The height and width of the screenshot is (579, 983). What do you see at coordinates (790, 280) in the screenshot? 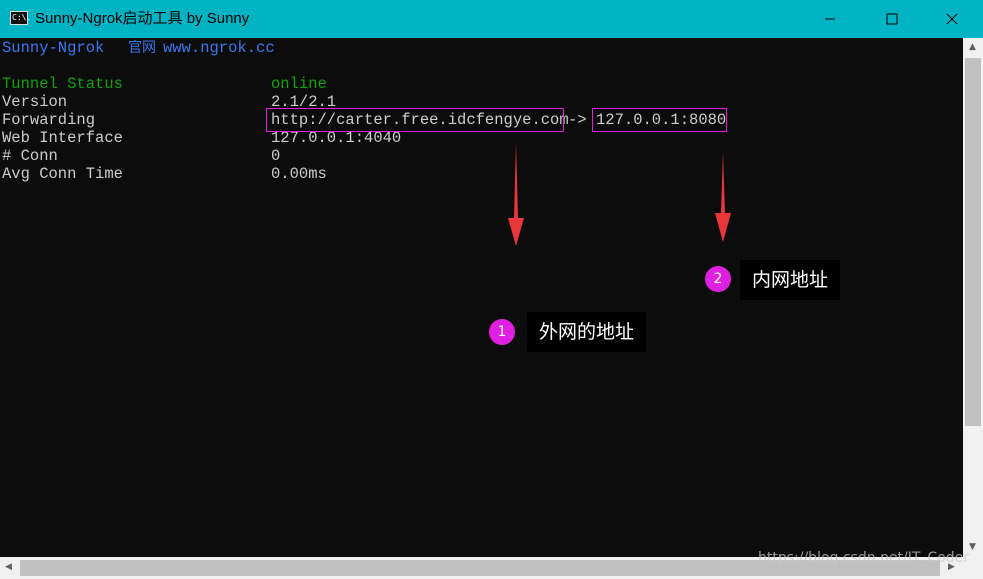
I see `annotation-local-address: 内网地址` at bounding box center [790, 280].